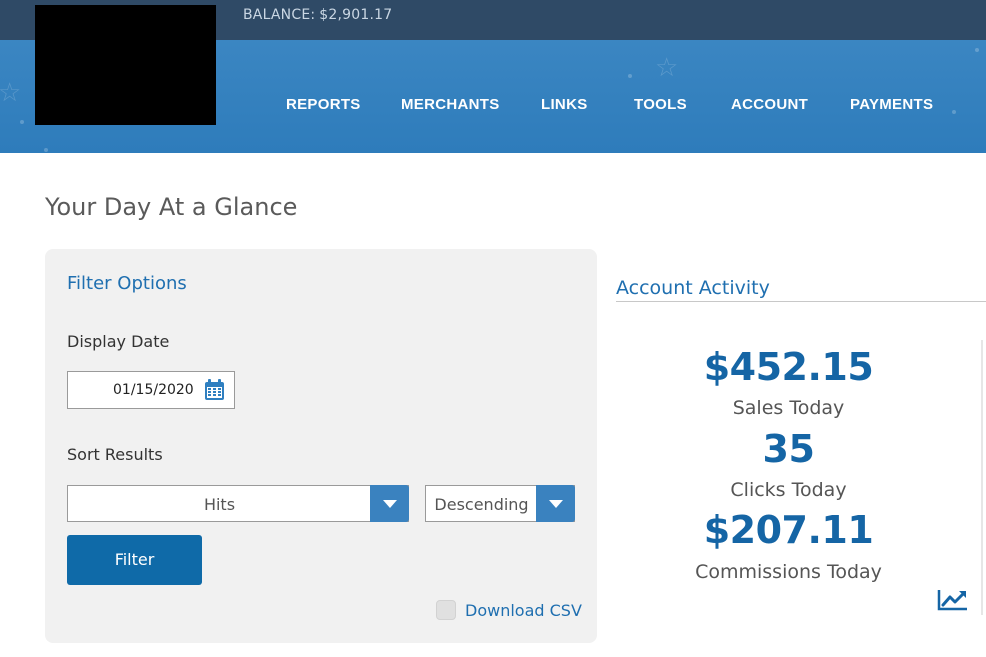 This screenshot has width=986, height=657. What do you see at coordinates (115, 454) in the screenshot?
I see `sort-results-label: Sort Results` at bounding box center [115, 454].